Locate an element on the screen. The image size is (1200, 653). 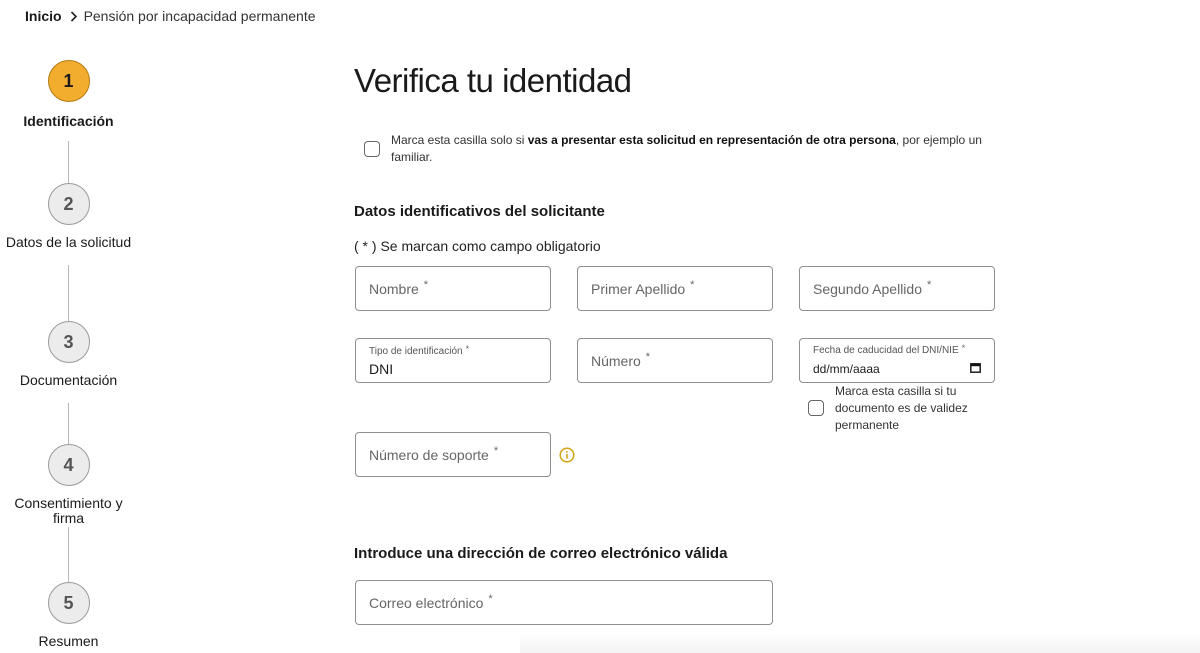
step-label: Datos de la solicitud is located at coordinates (68, 242).